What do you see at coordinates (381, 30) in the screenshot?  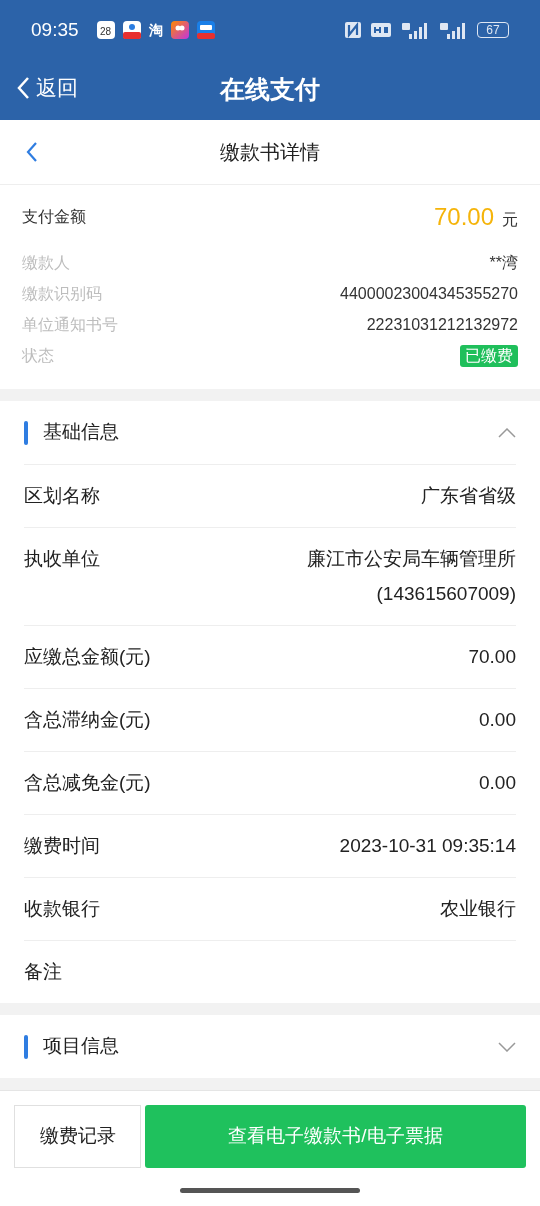 I see `hd-icon` at bounding box center [381, 30].